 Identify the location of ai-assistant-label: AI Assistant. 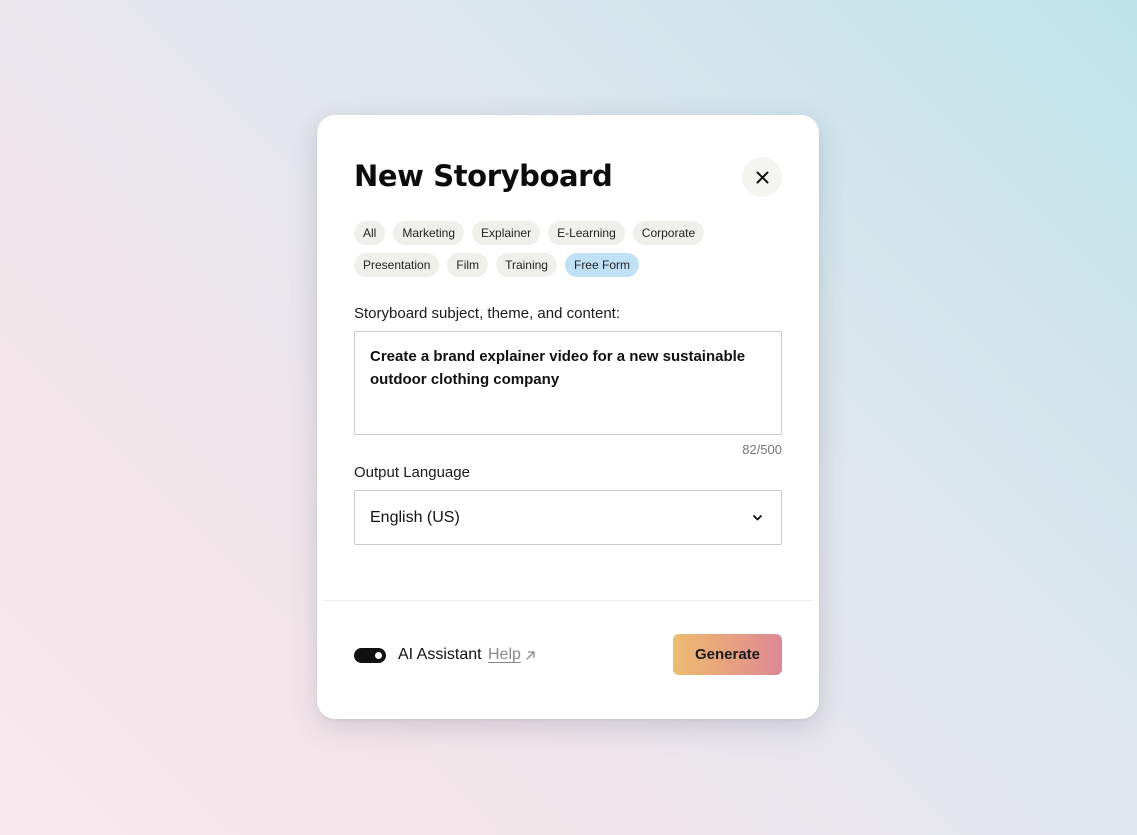
(440, 654).